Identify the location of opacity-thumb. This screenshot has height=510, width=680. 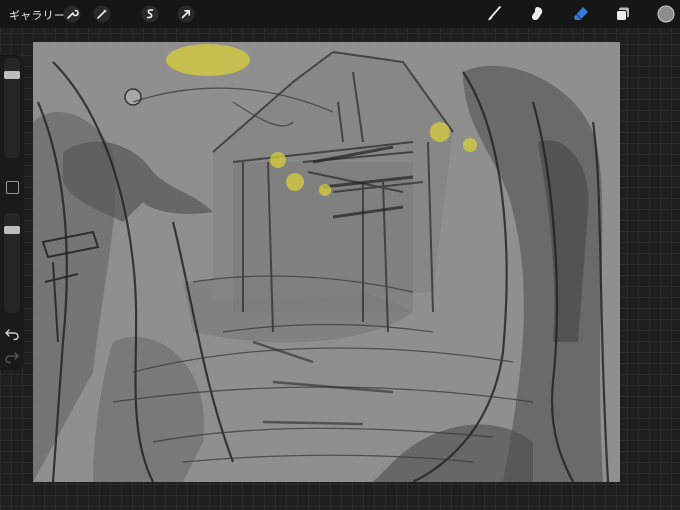
(12, 230).